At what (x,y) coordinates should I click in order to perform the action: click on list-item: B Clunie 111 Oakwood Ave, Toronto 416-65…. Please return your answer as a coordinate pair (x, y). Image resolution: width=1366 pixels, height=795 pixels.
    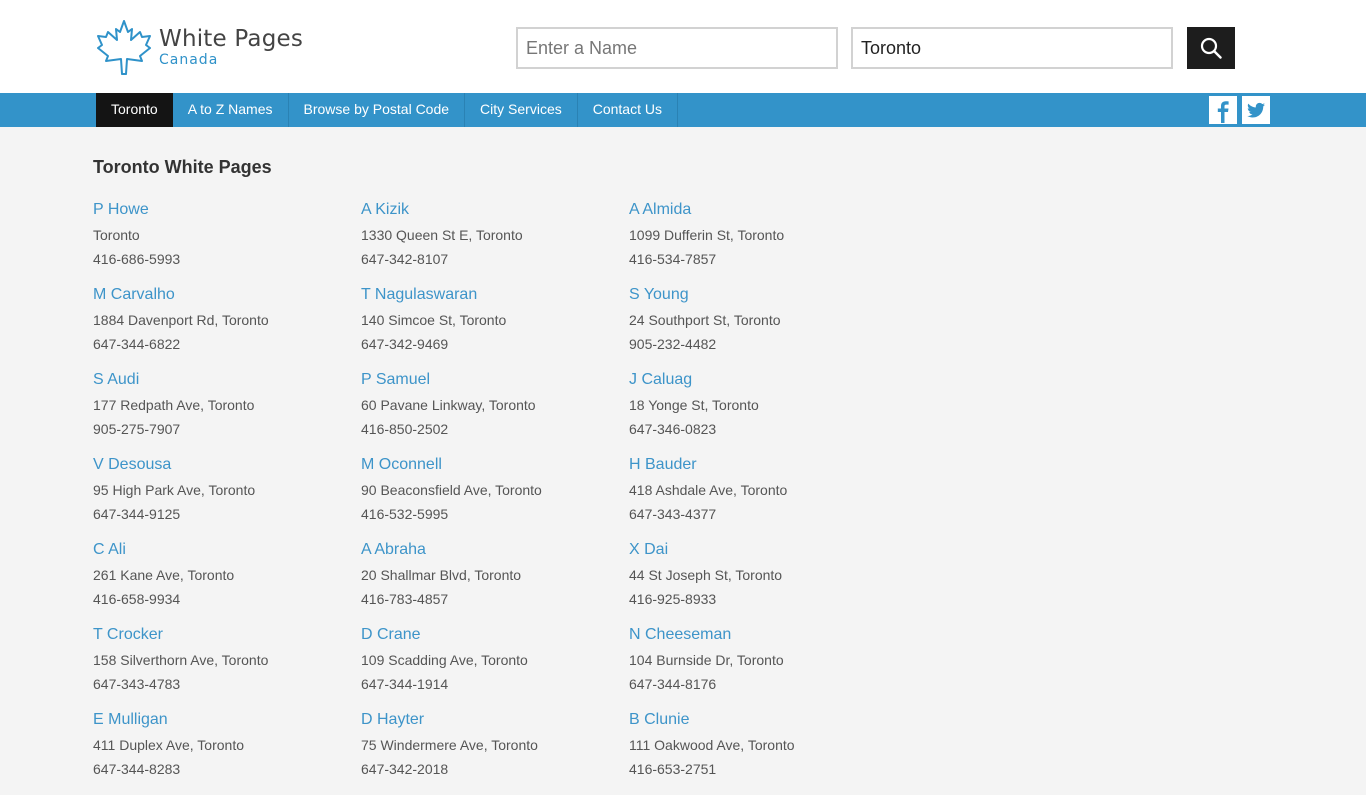
    Looking at the image, I should click on (763, 752).